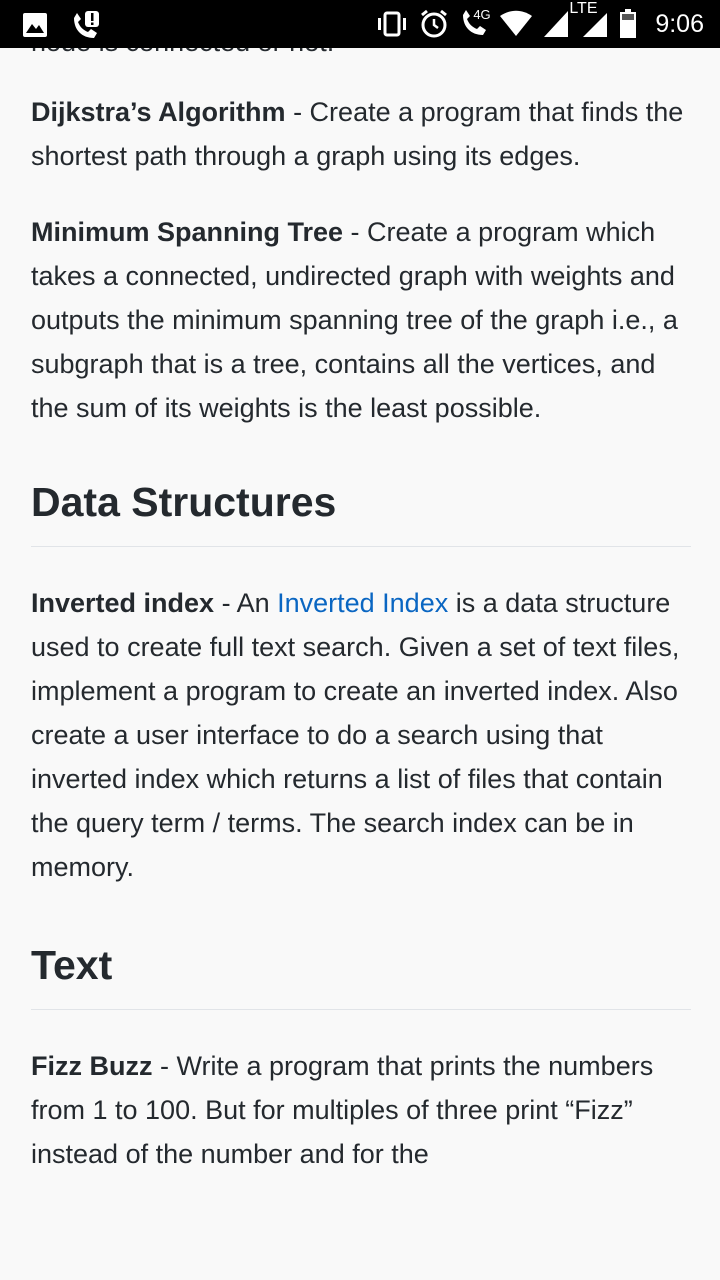  What do you see at coordinates (361, 511) in the screenshot?
I see `data-structures-heading: Data Structures` at bounding box center [361, 511].